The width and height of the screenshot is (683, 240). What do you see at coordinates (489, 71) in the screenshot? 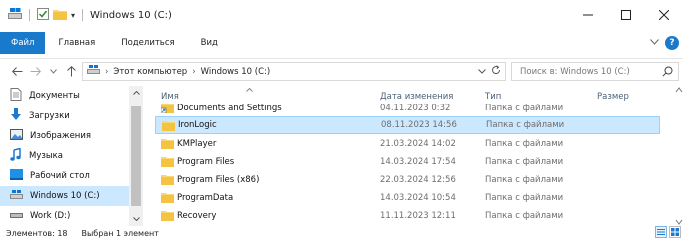
I see `address-bar-controls` at bounding box center [489, 71].